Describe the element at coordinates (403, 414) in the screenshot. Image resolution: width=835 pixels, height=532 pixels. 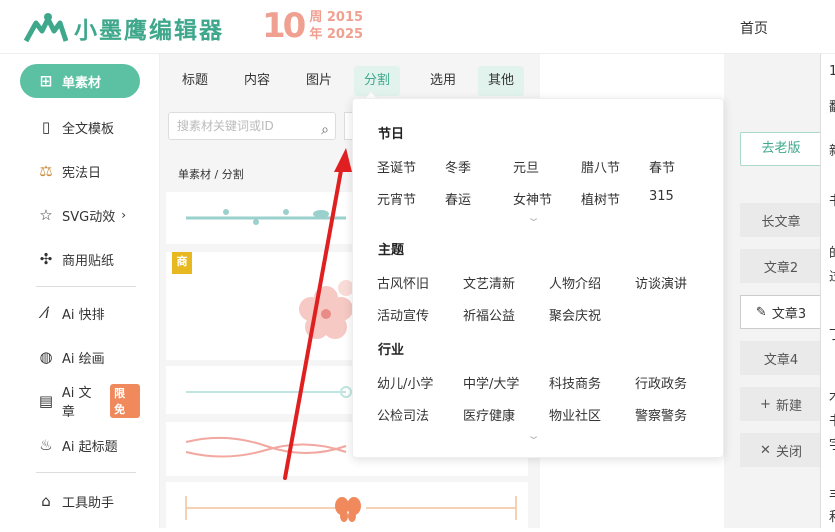
I see `category-judicial: 公检司法` at that location.